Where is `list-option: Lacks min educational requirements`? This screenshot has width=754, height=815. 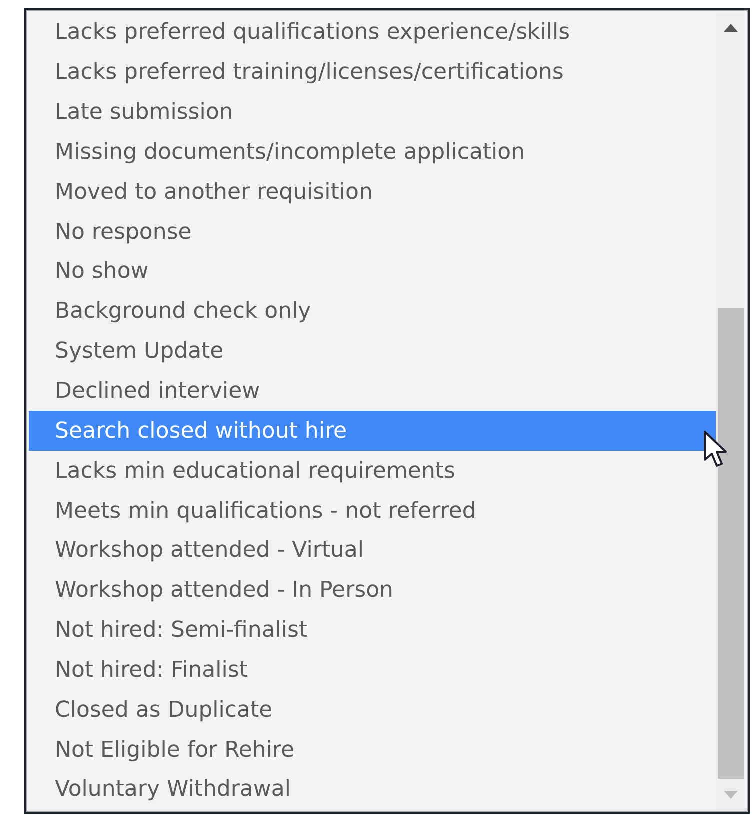
list-option: Lacks min educational requirements is located at coordinates (372, 471).